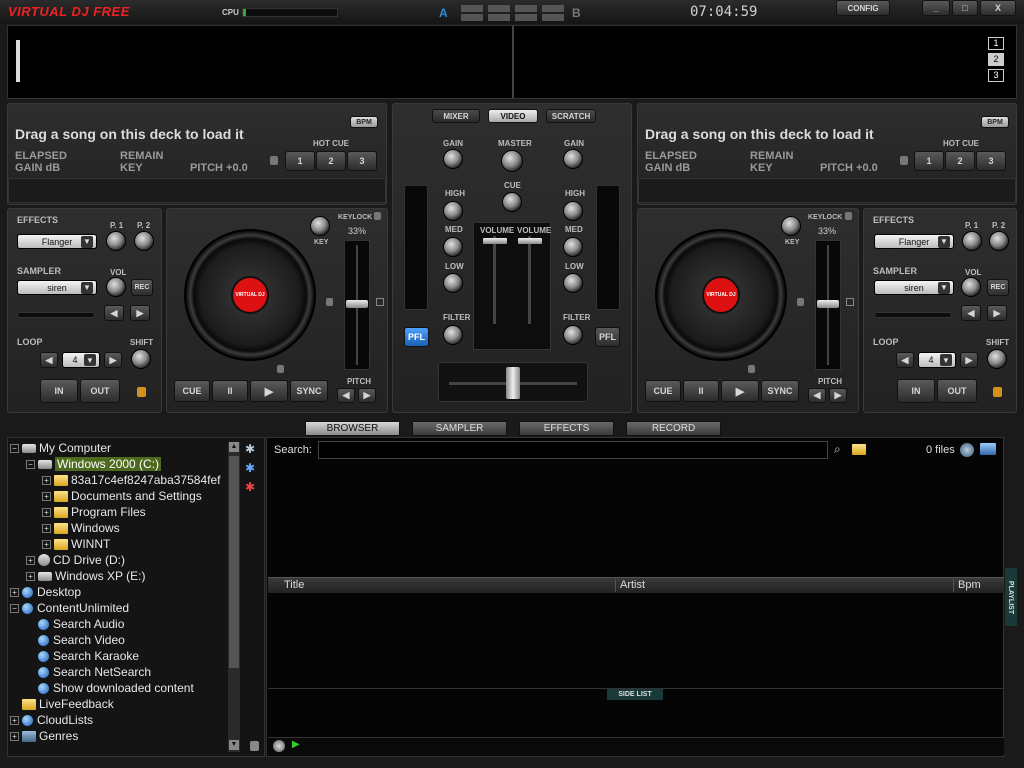 The height and width of the screenshot is (768, 1024). I want to click on right-med-knob, so click(573, 247).